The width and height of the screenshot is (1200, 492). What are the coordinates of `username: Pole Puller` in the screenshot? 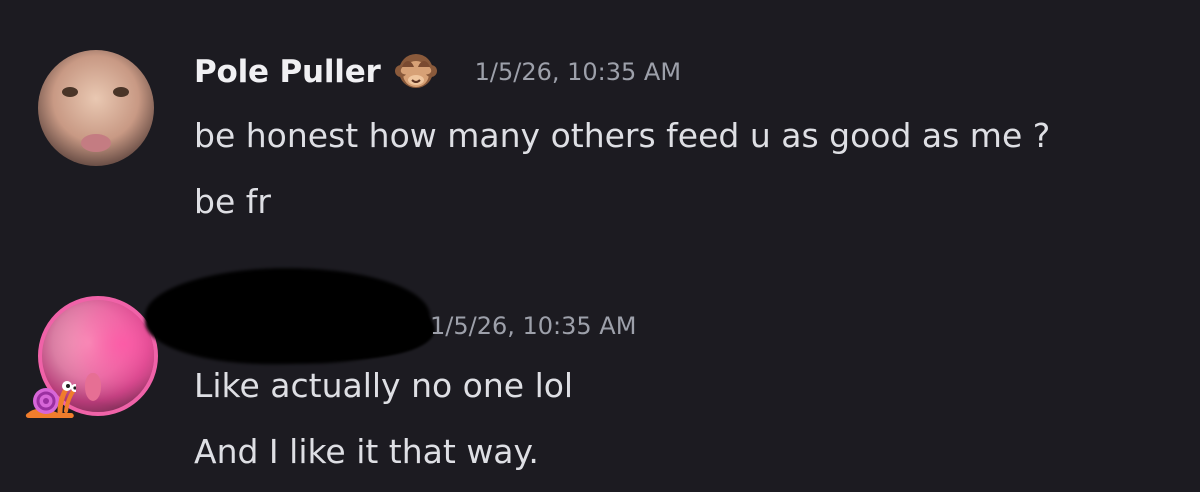 It's located at (287, 72).